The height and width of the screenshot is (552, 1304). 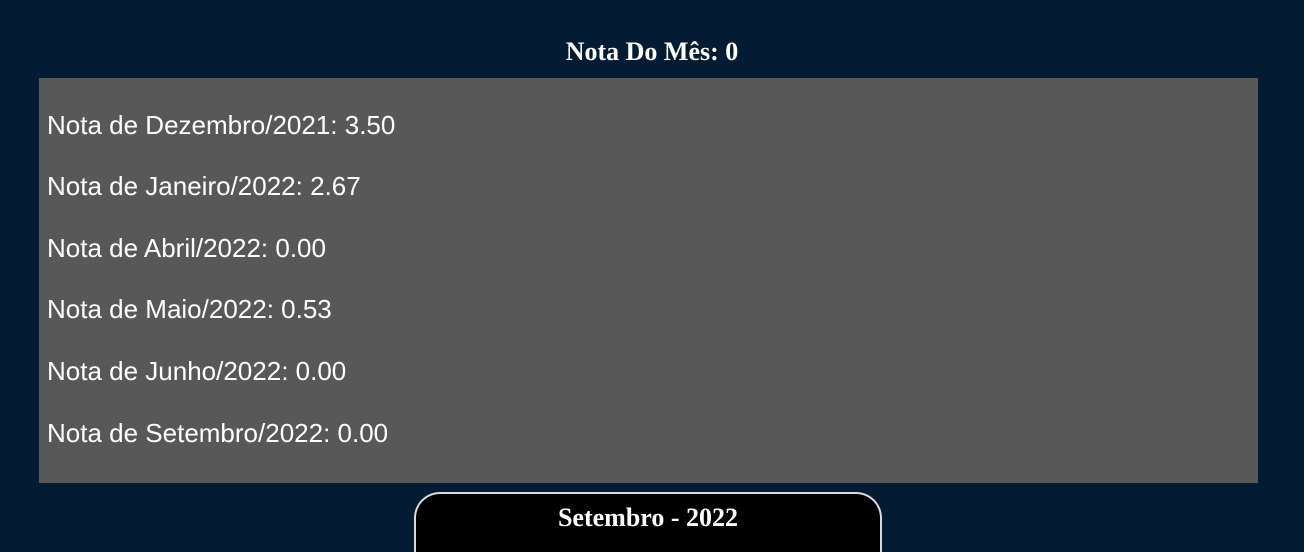 What do you see at coordinates (189, 309) in the screenshot?
I see `note-item-may-2022: Nota de Maio/2022: 0.53` at bounding box center [189, 309].